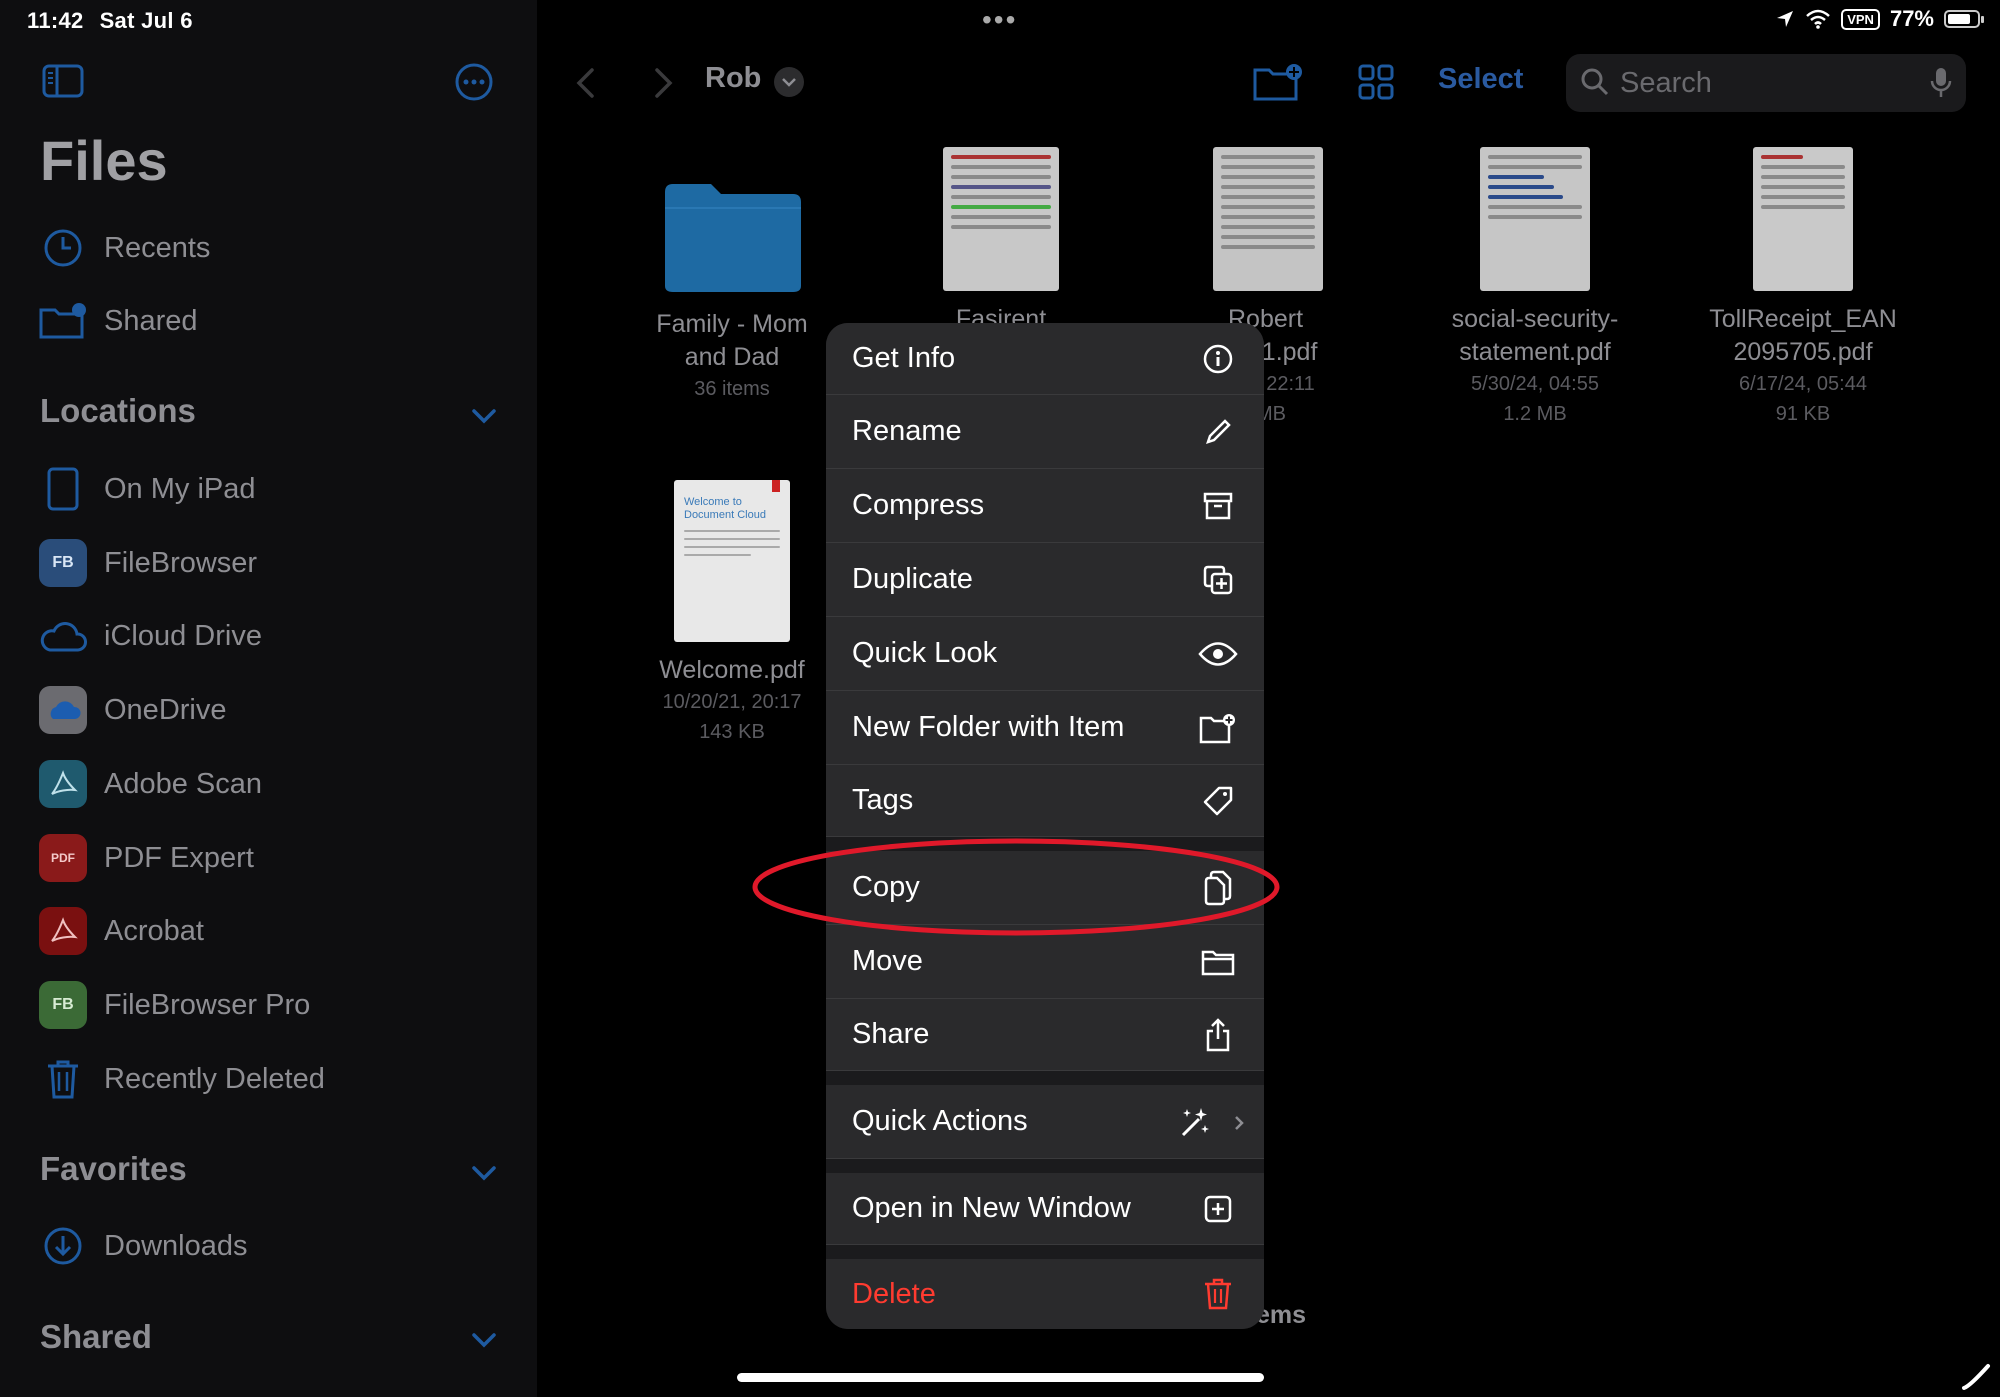 The image size is (2000, 1397). I want to click on shared-folder-icon, so click(63, 321).